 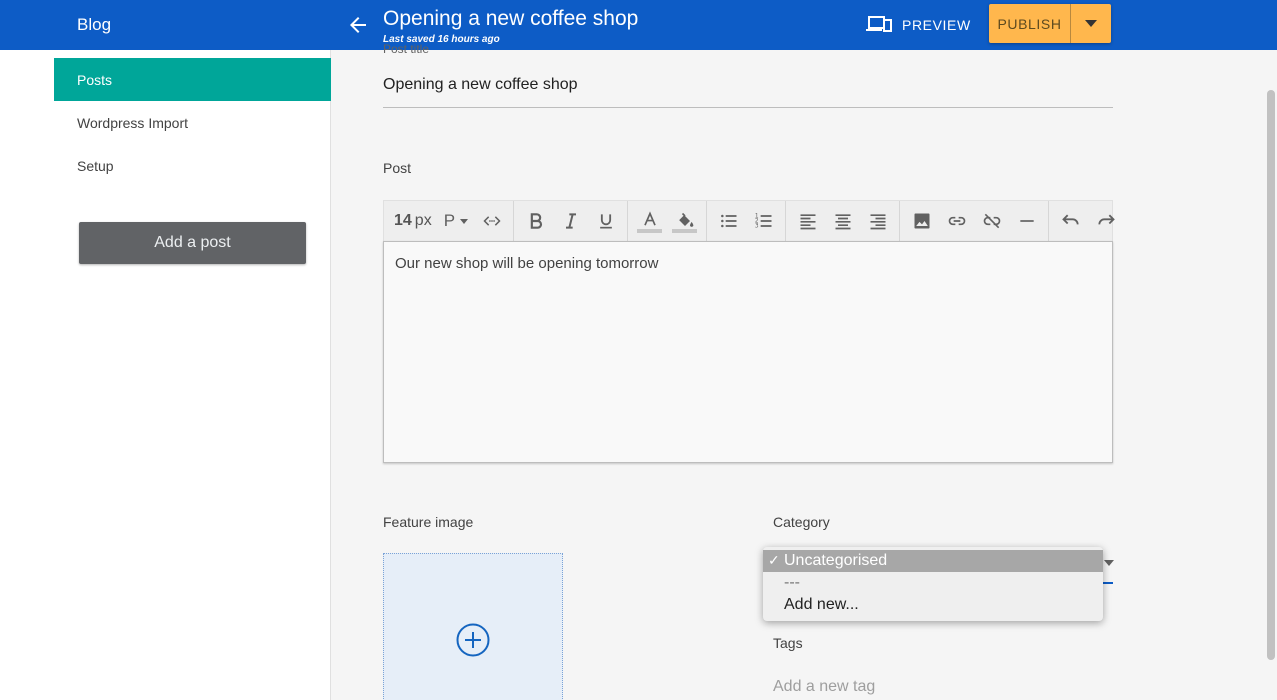 I want to click on publish-button-group: PUBLISH, so click(x=1050, y=23).